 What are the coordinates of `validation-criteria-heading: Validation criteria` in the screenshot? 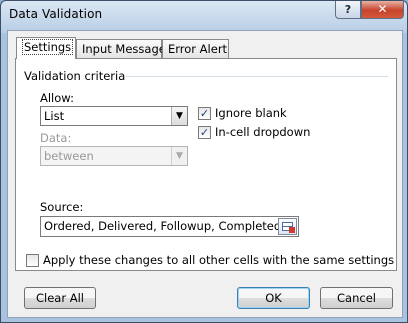 It's located at (75, 76).